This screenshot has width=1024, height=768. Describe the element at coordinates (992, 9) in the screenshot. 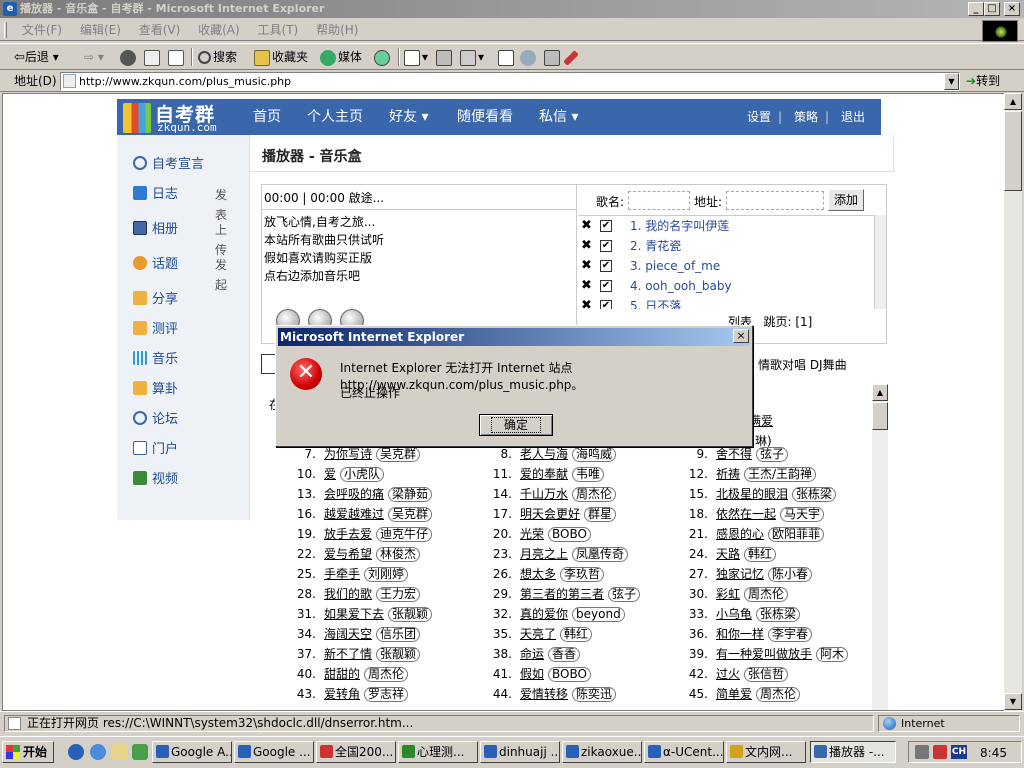

I see `maximize-button: □` at that location.